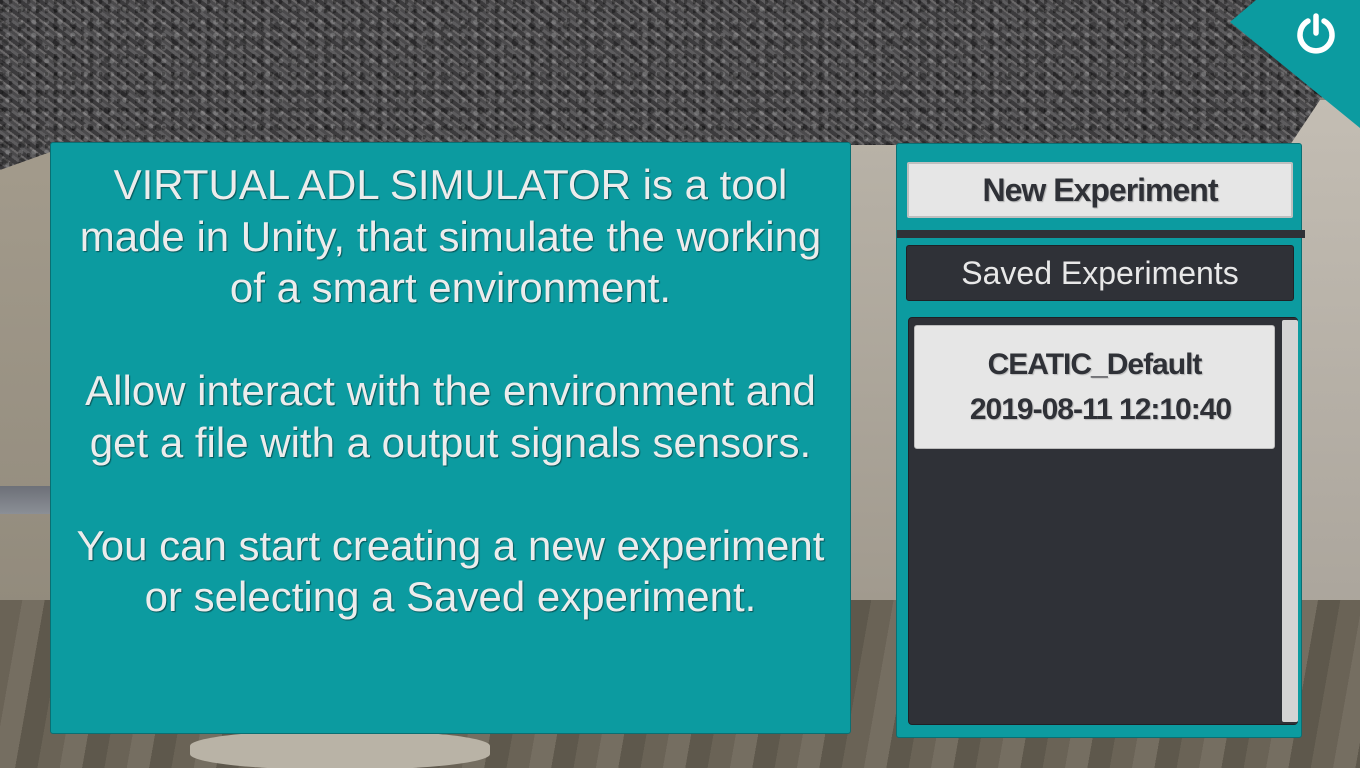  What do you see at coordinates (1100, 273) in the screenshot?
I see `saved-experiments-header: Saved Experiments` at bounding box center [1100, 273].